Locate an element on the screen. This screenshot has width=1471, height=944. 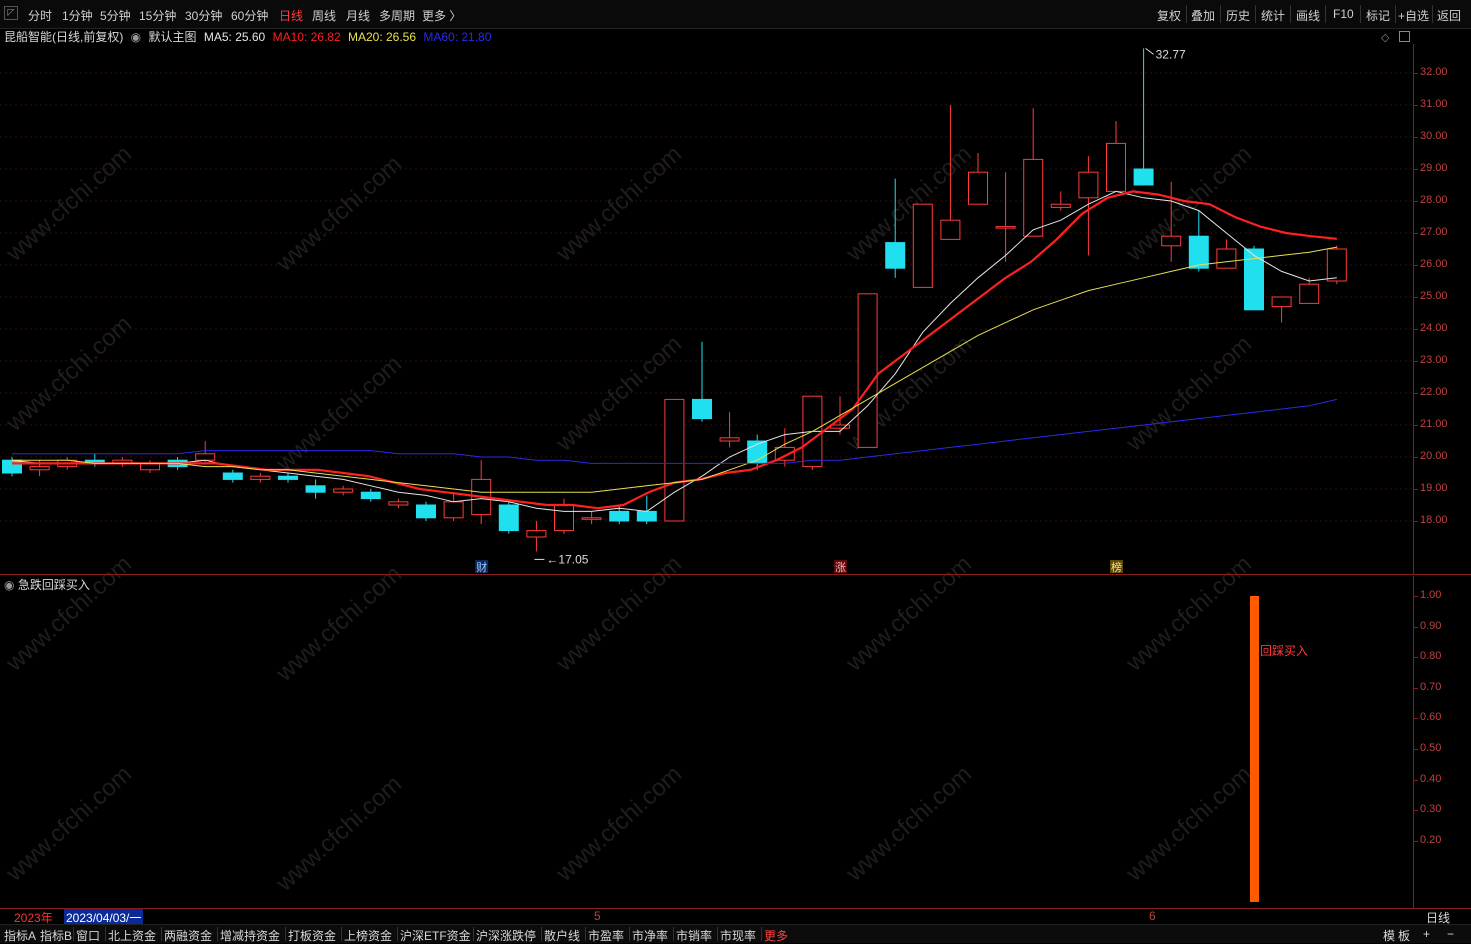
bottom-right-button: 模 is located at coordinates (1389, 935).